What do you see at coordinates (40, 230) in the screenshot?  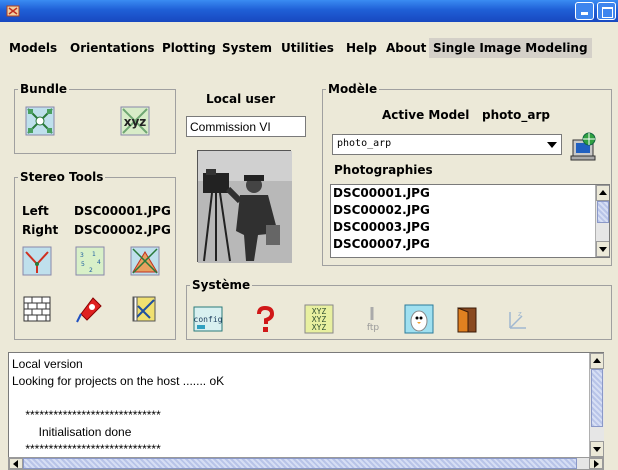 I see `right-label: Right` at bounding box center [40, 230].